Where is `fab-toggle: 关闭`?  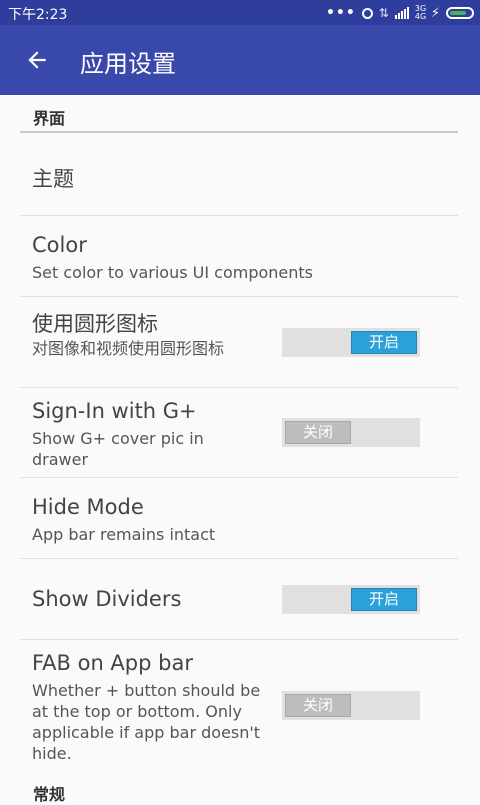 fab-toggle: 关闭 is located at coordinates (351, 705).